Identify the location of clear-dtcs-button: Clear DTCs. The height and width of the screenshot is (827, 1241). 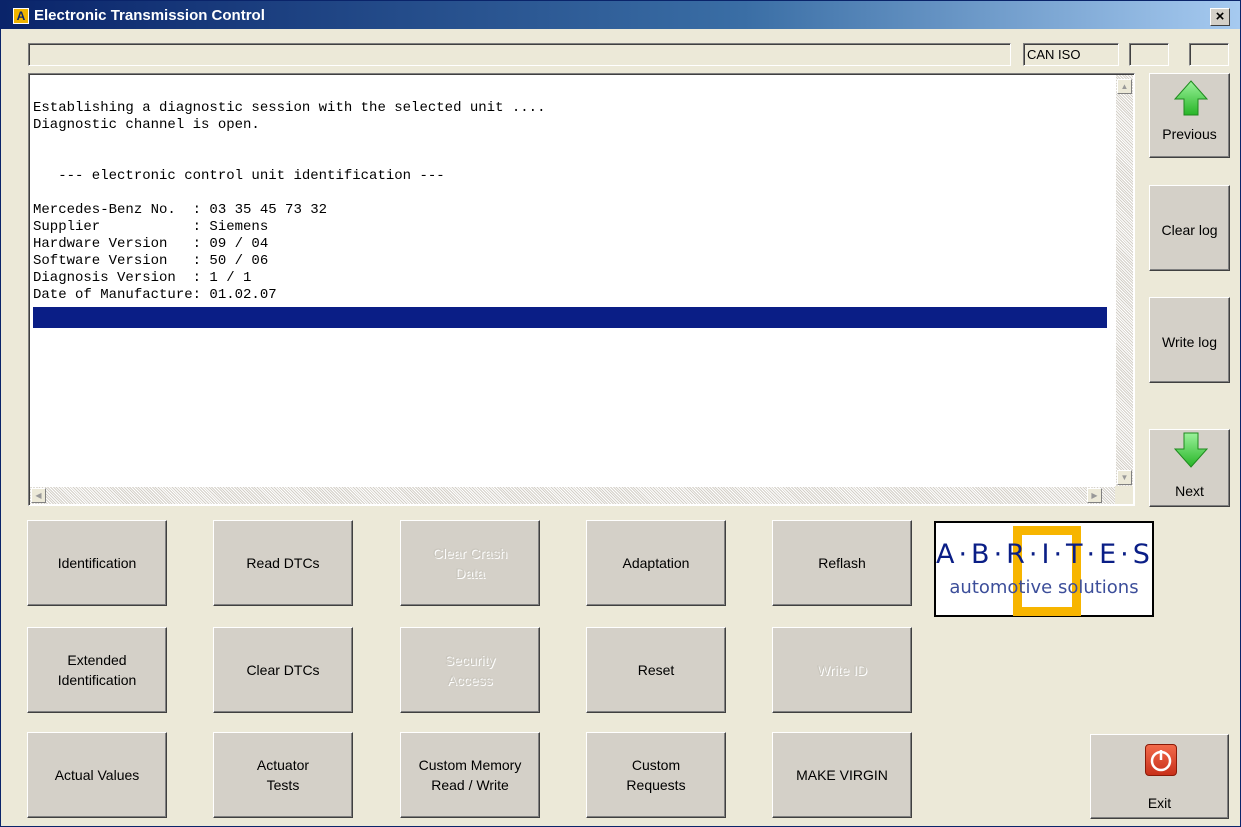
(283, 670).